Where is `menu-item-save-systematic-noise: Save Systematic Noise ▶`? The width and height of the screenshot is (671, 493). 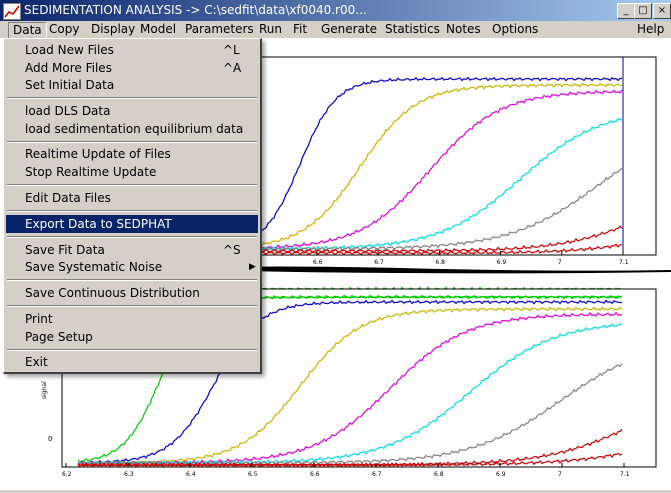 menu-item-save-systematic-noise: Save Systematic Noise ▶ is located at coordinates (132, 267).